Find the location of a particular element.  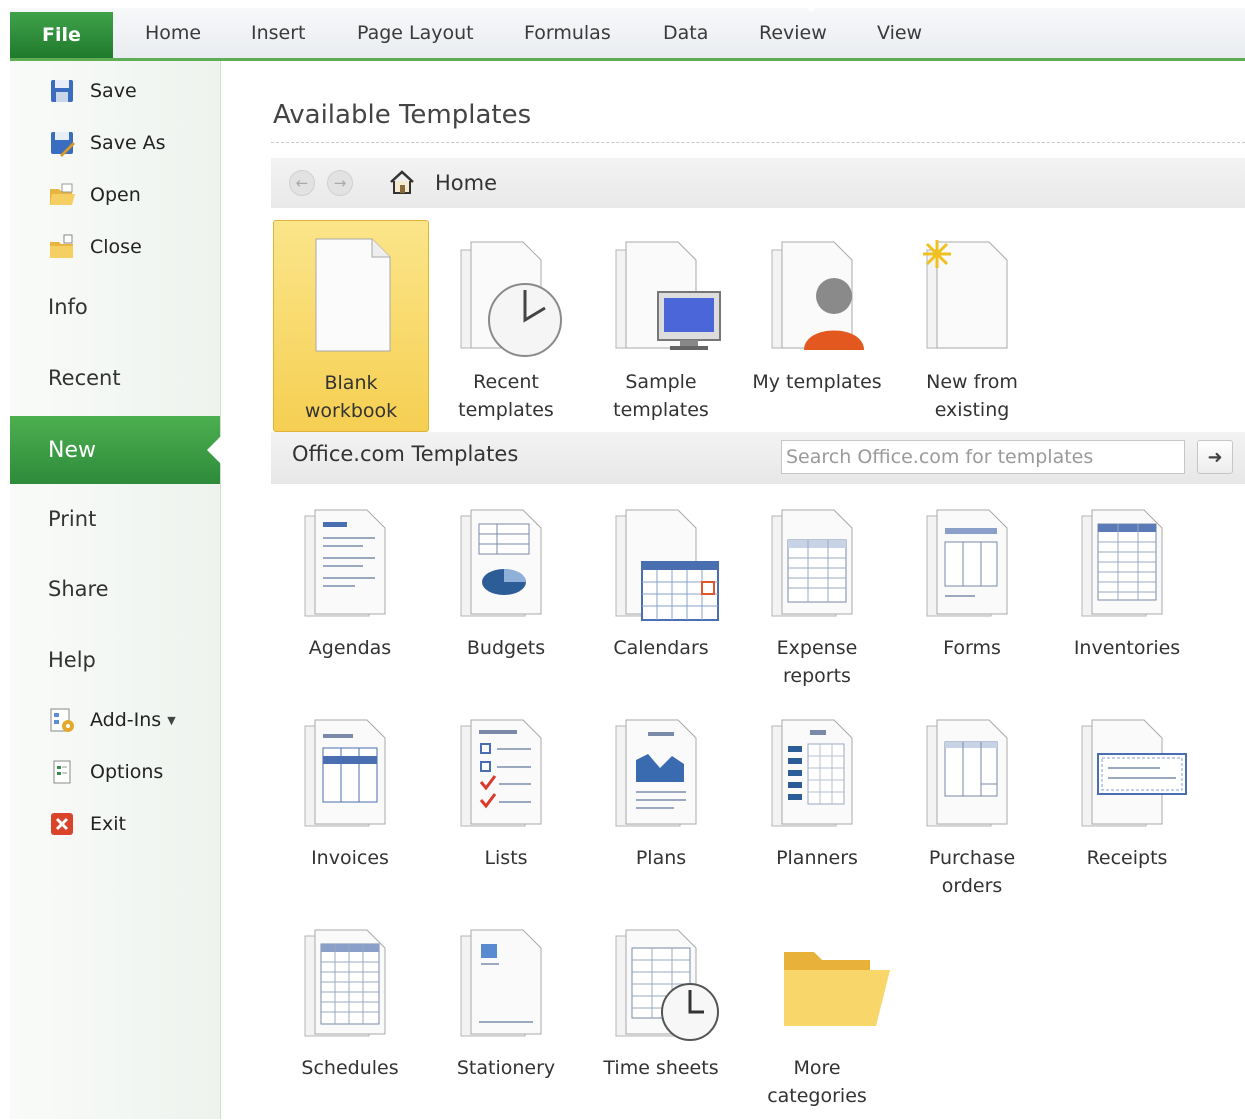

page-title: Available Templates is located at coordinates (402, 115).